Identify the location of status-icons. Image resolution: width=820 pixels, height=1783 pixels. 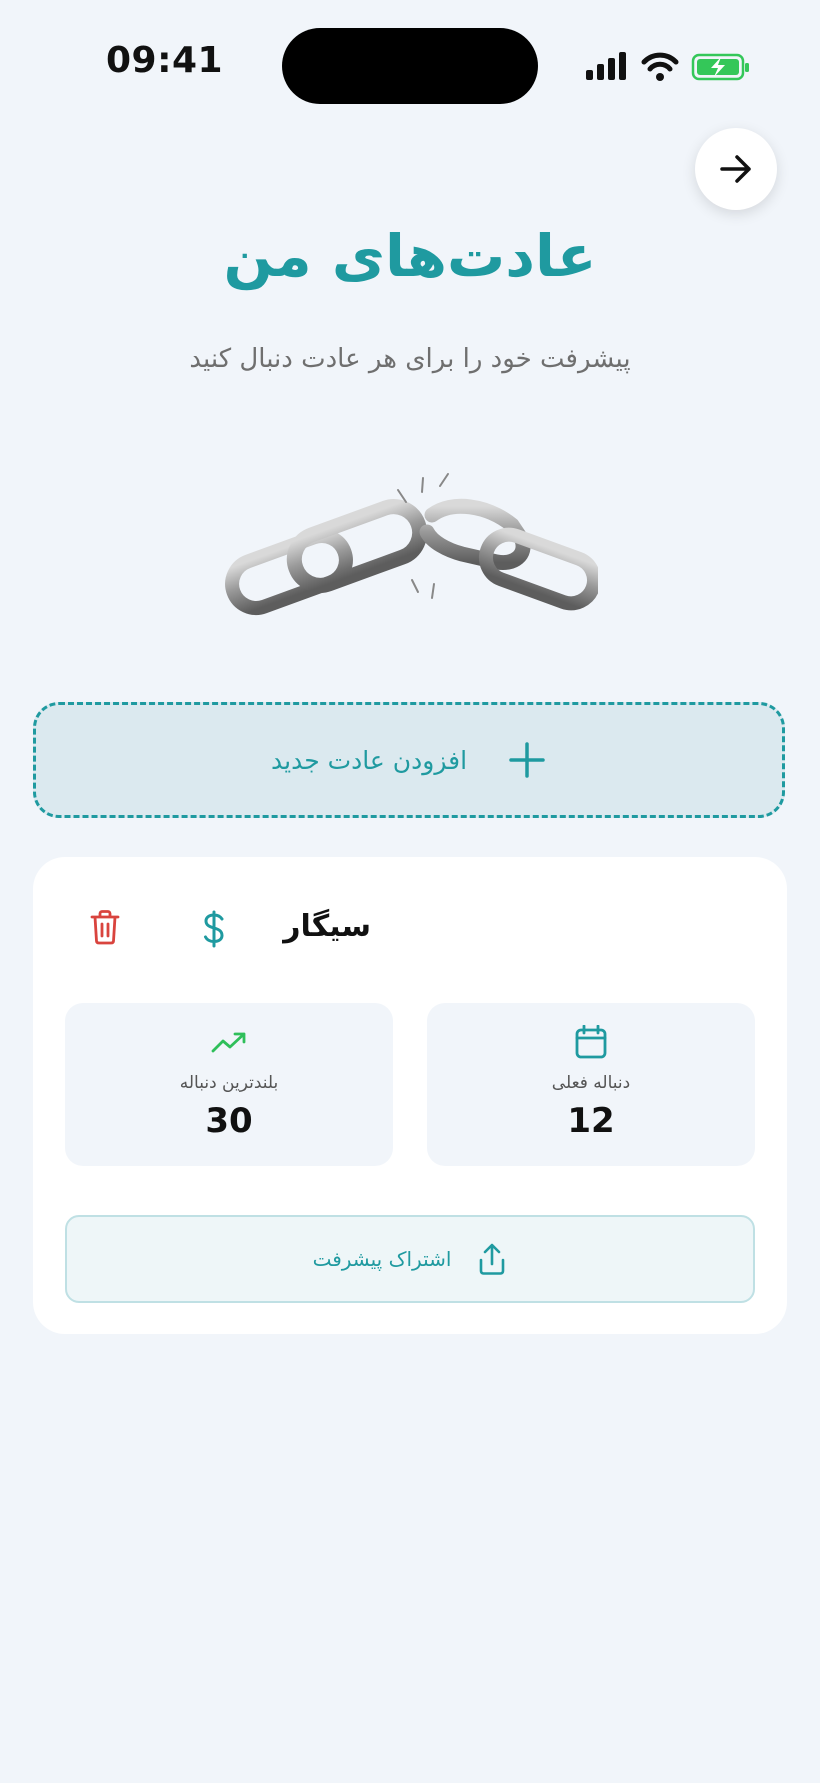
(667, 66).